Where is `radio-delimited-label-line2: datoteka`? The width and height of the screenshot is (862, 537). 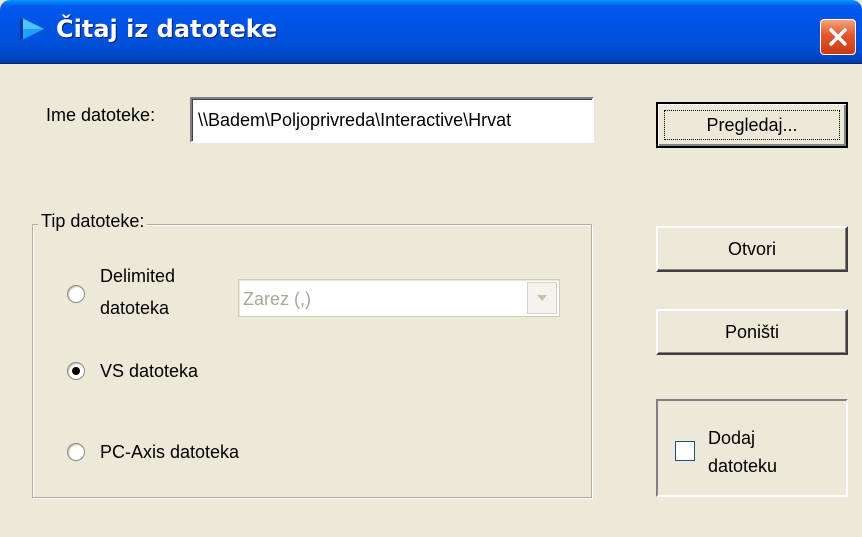
radio-delimited-label-line2: datoteka is located at coordinates (135, 308).